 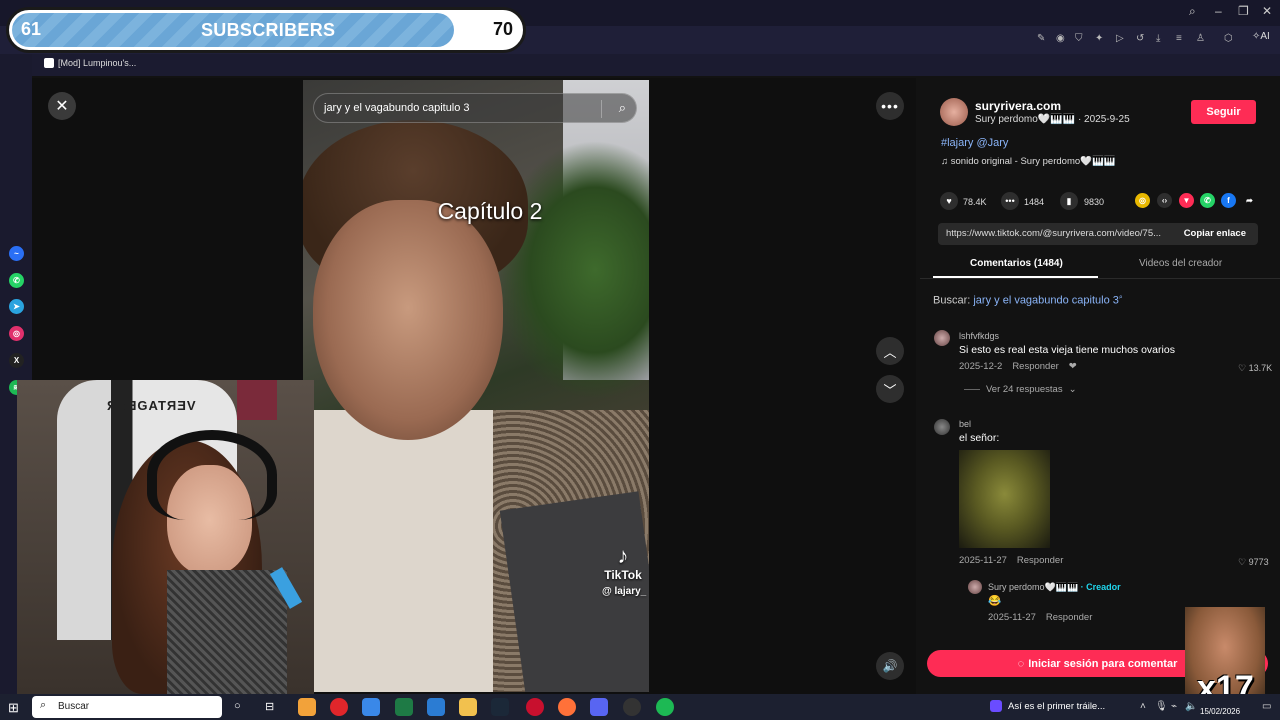 I want to click on heart-icon: ♥, so click(x=949, y=201).